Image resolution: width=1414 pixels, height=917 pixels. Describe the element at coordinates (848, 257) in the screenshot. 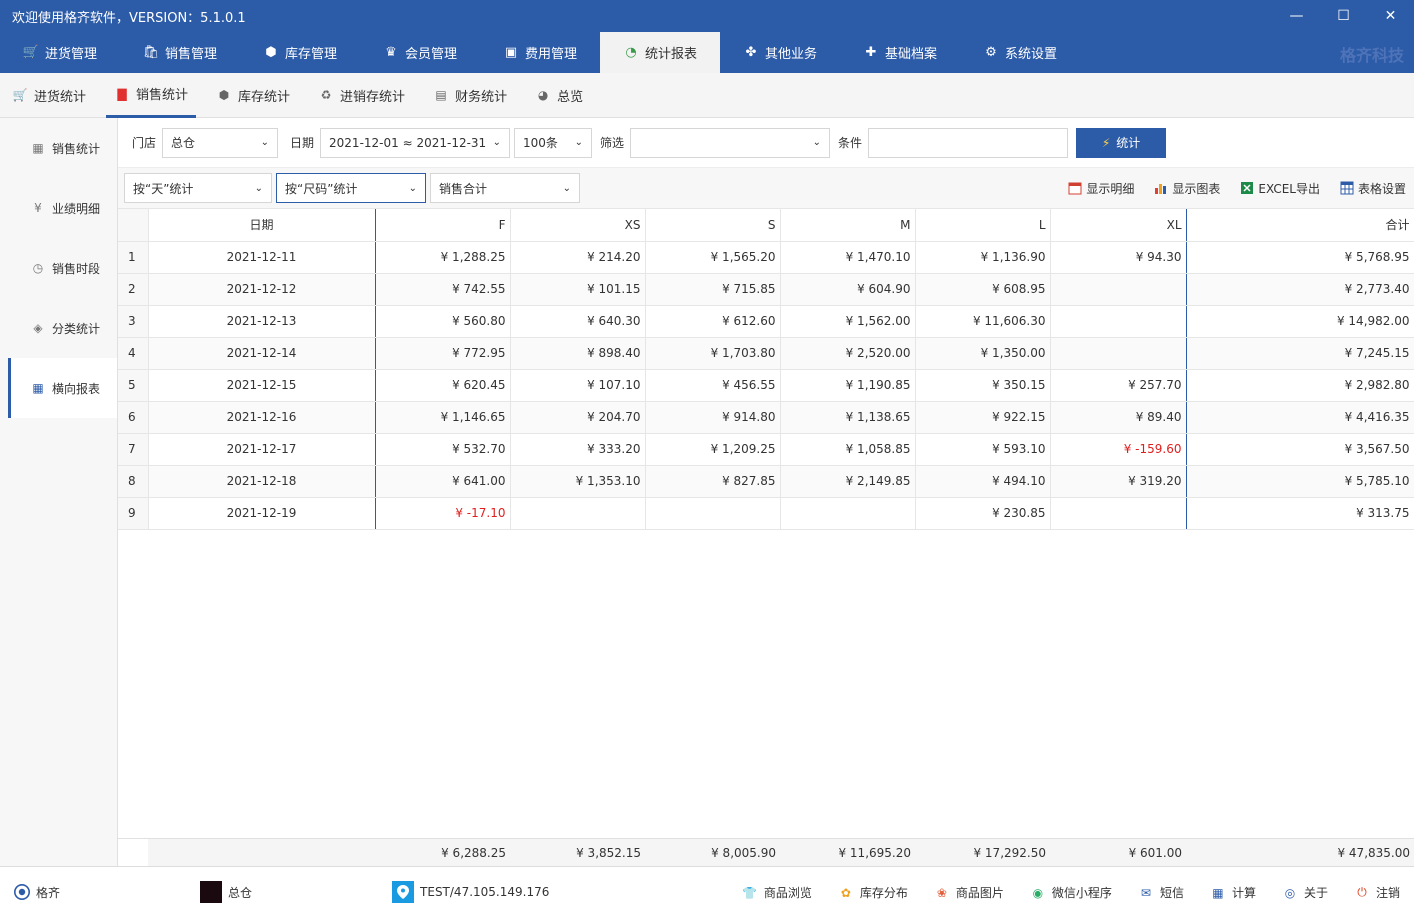

I see `size-cell: ¥ 1,470.10` at that location.